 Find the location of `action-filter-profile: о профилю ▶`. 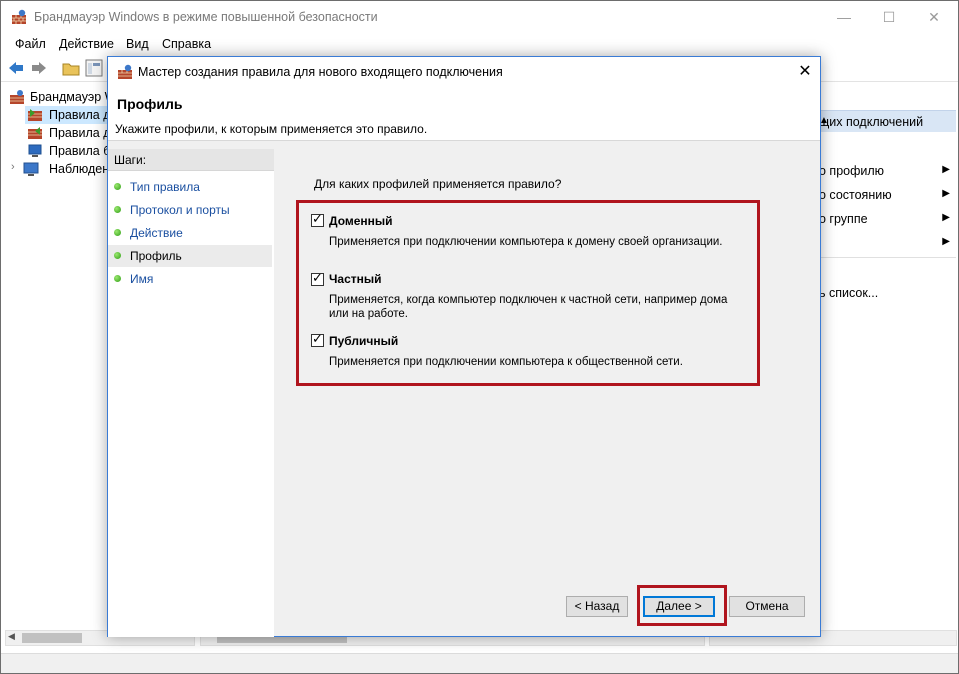

action-filter-profile: о профилю ▶ is located at coordinates (887, 171).